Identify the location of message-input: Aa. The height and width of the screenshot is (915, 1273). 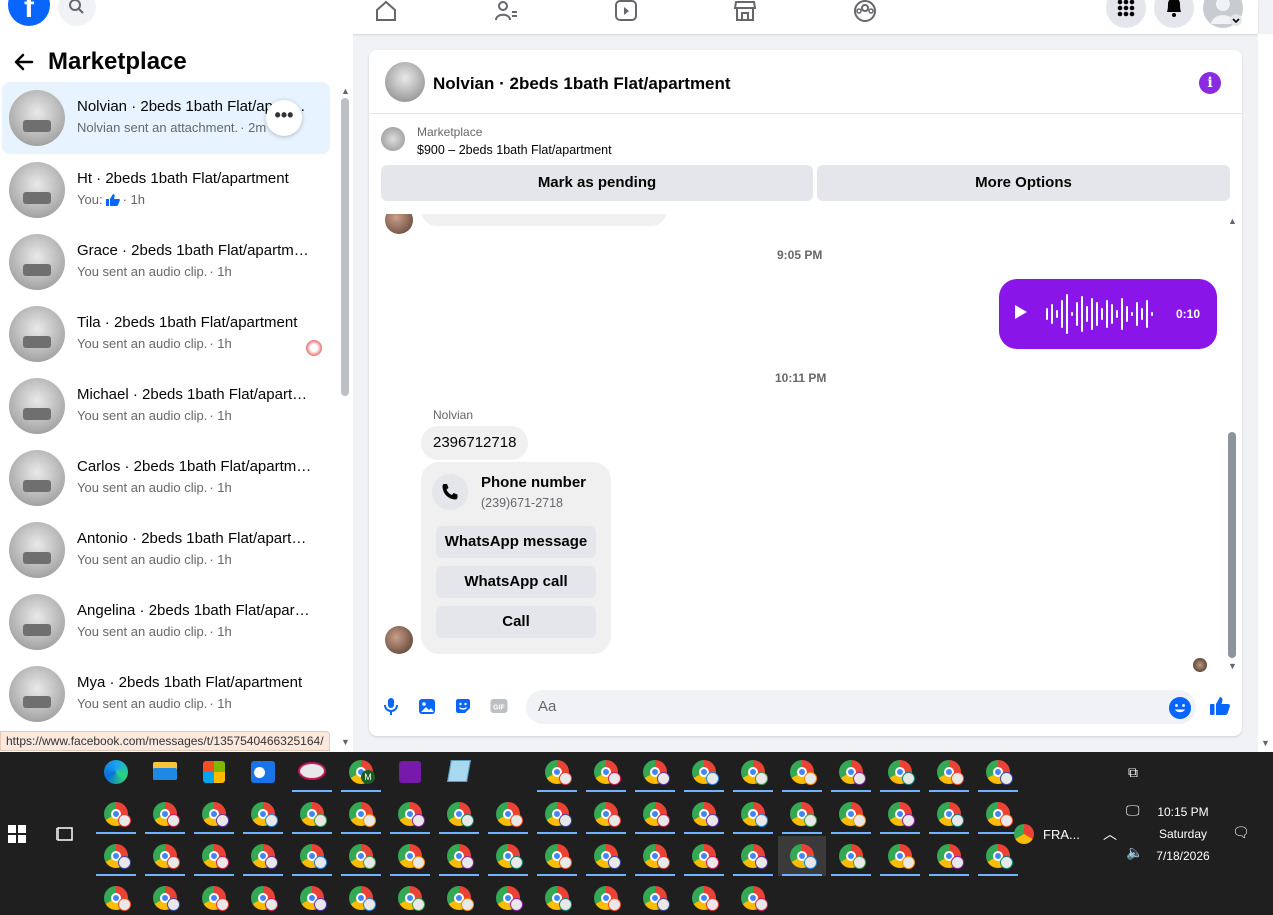
(861, 707).